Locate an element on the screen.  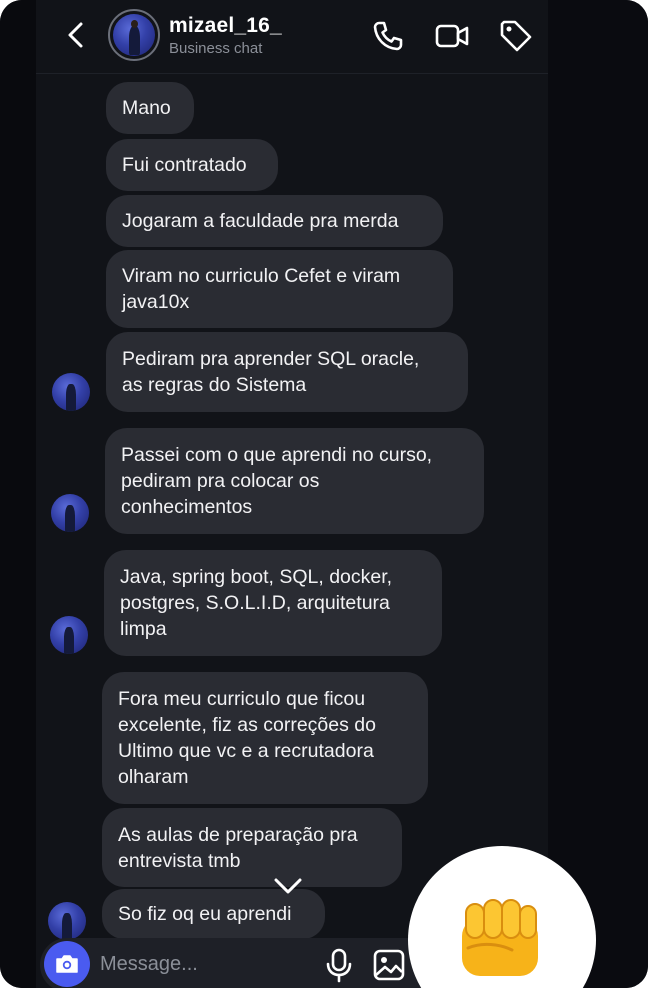
header-divider is located at coordinates (292, 73).